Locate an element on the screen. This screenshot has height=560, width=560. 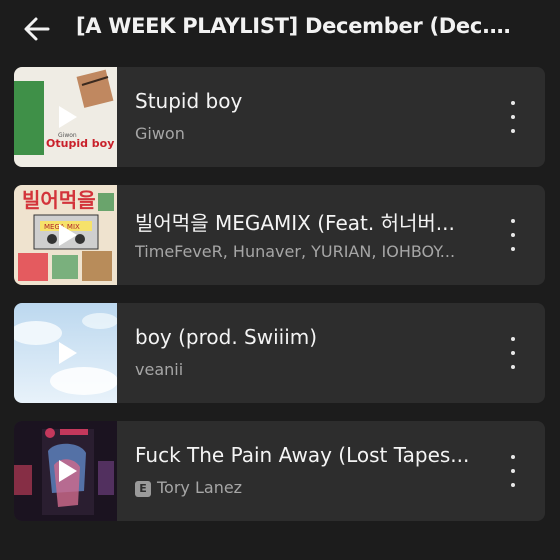
svg-text: 빌어먹을 is located at coordinates (59, 200).